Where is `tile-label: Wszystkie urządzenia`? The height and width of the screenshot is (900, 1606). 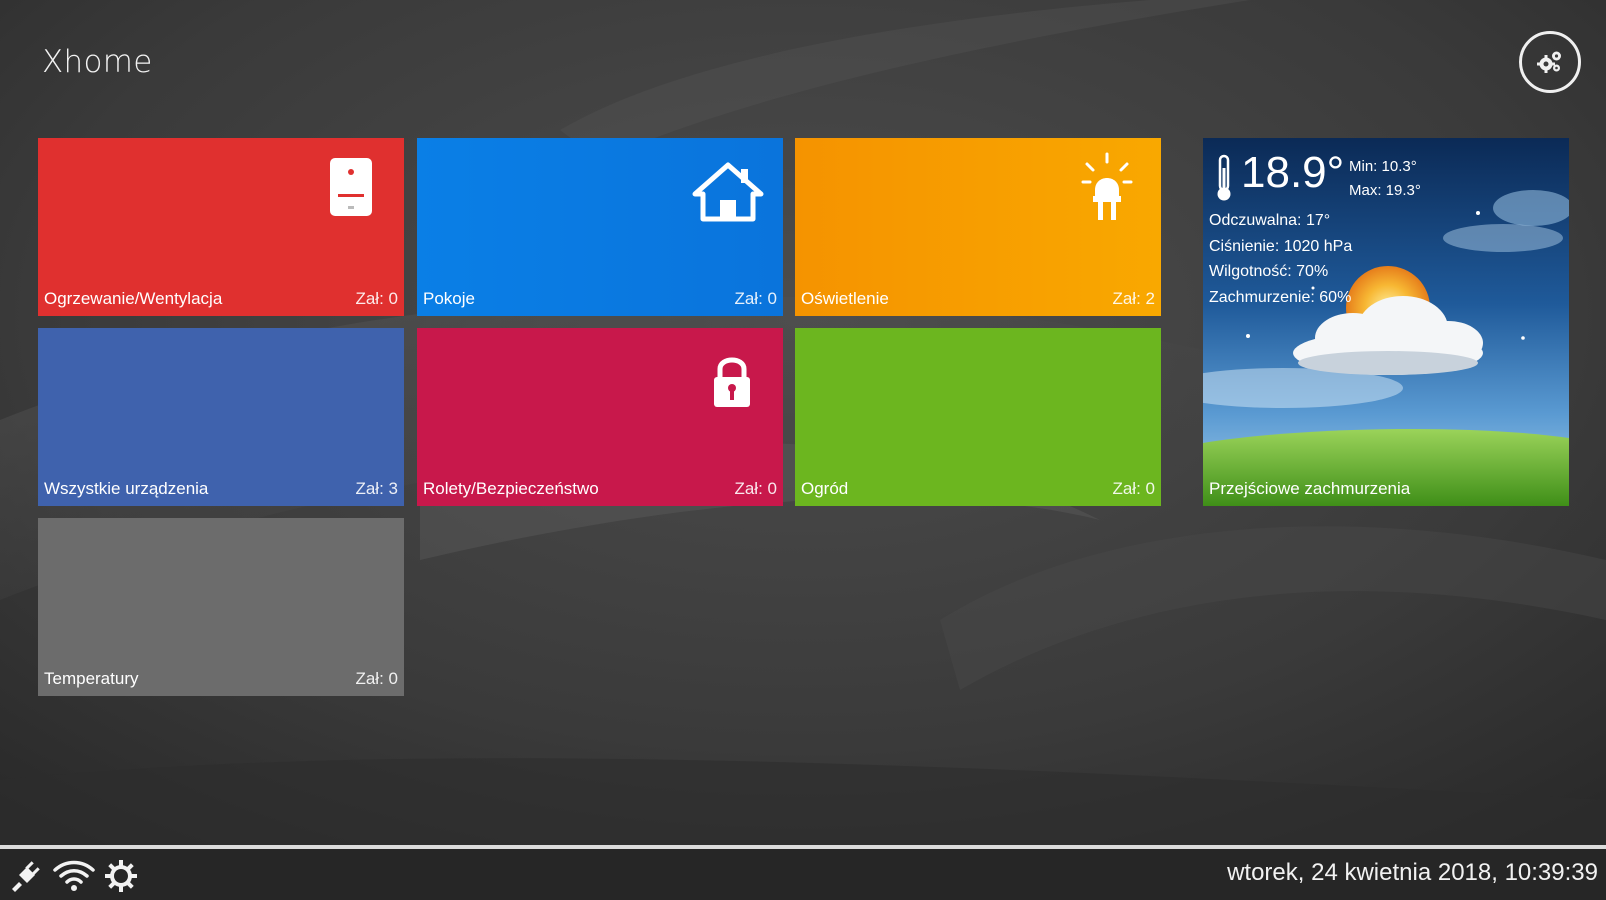
tile-label: Wszystkie urządzenia is located at coordinates (126, 488).